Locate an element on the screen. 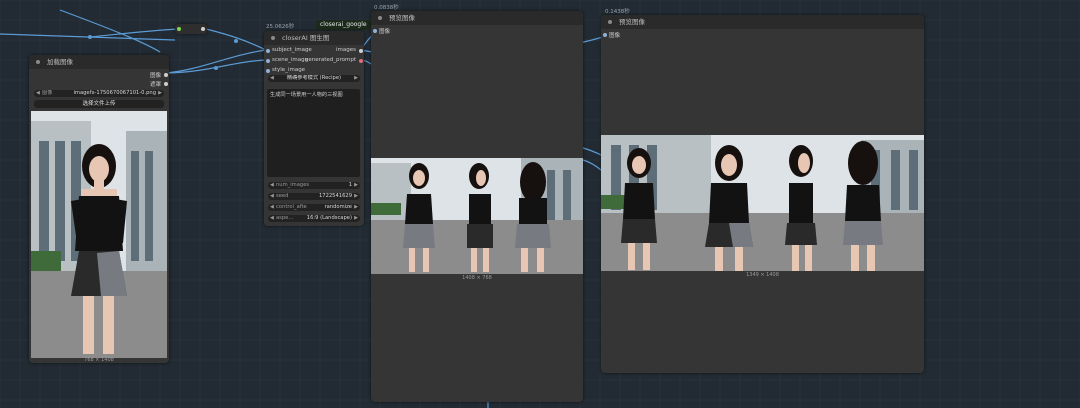 The width and height of the screenshot is (1080, 408). node-title: 加载图像 is located at coordinates (60, 62).